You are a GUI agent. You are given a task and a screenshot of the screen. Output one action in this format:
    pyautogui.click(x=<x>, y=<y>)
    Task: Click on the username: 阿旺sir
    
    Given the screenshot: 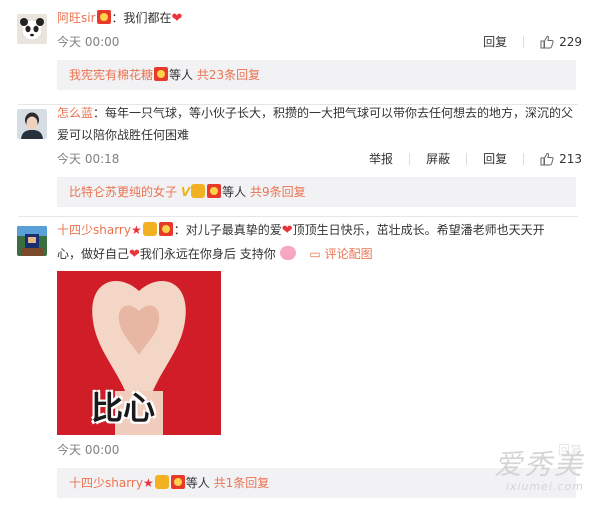 What is the action you would take?
    pyautogui.click(x=76, y=18)
    